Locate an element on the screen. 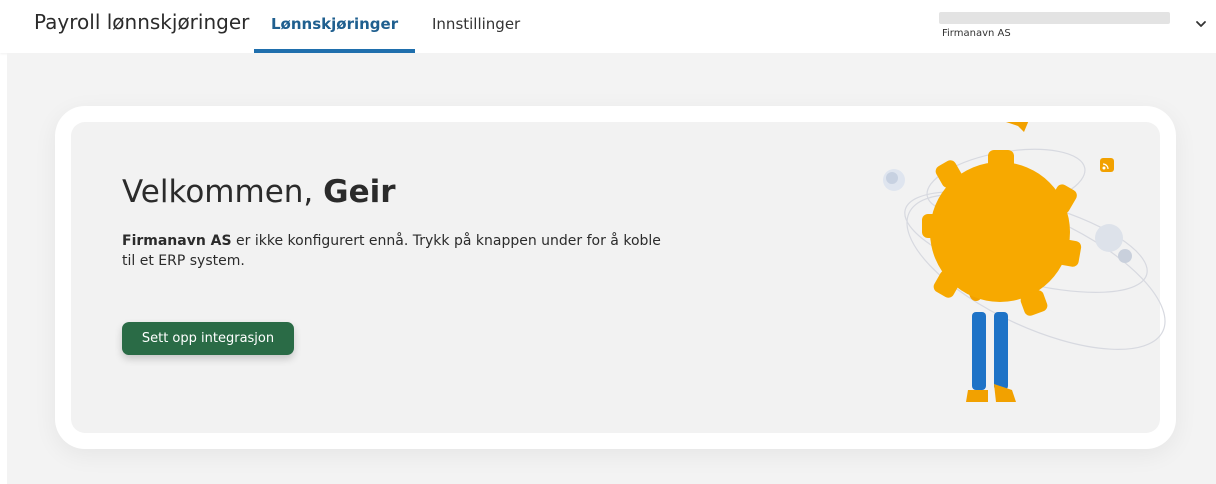 The width and height of the screenshot is (1216, 484). description-company-name: Firmanavn AS is located at coordinates (177, 241).